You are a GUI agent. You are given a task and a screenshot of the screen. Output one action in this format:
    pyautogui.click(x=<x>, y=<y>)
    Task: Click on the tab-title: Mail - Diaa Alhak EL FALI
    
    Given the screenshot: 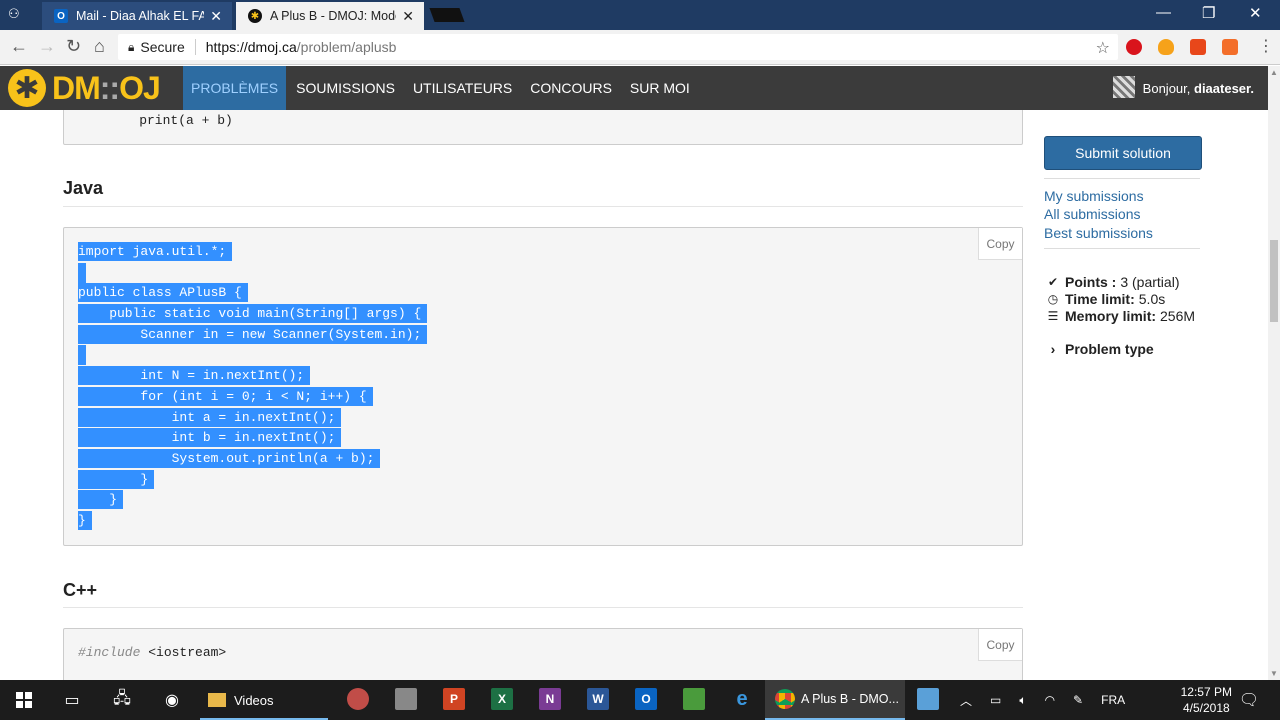 What is the action you would take?
    pyautogui.click(x=140, y=16)
    